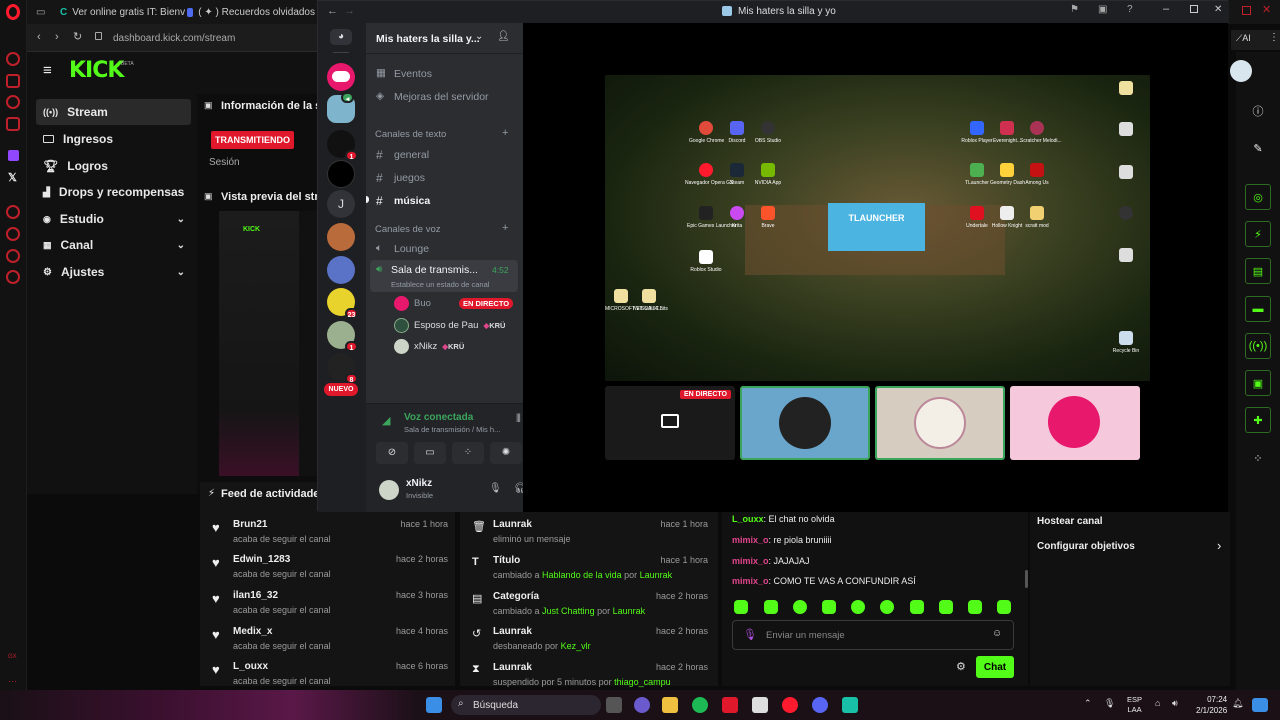 The height and width of the screenshot is (720, 1280). I want to click on server-icon: 23, so click(342, 303).